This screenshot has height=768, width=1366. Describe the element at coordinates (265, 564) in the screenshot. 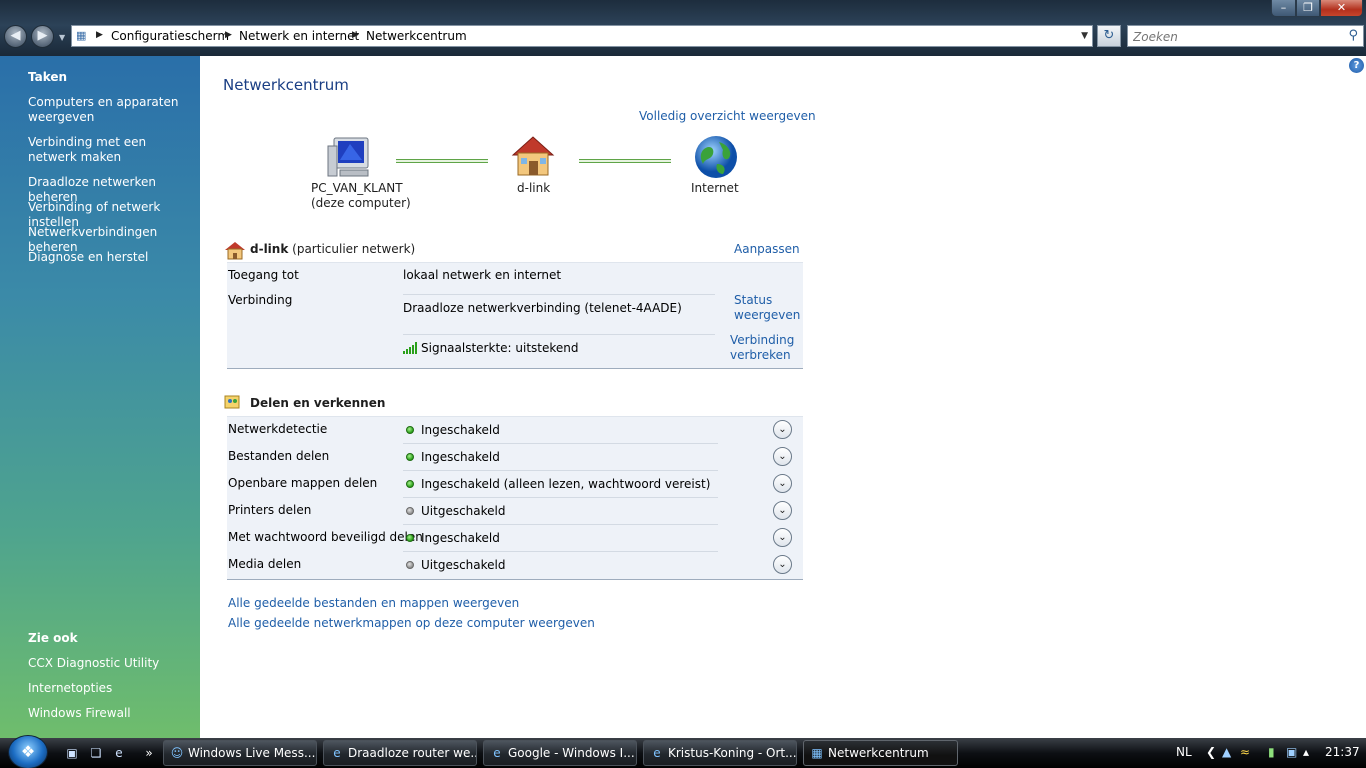

I see `sharing-row-label: Media delen` at that location.